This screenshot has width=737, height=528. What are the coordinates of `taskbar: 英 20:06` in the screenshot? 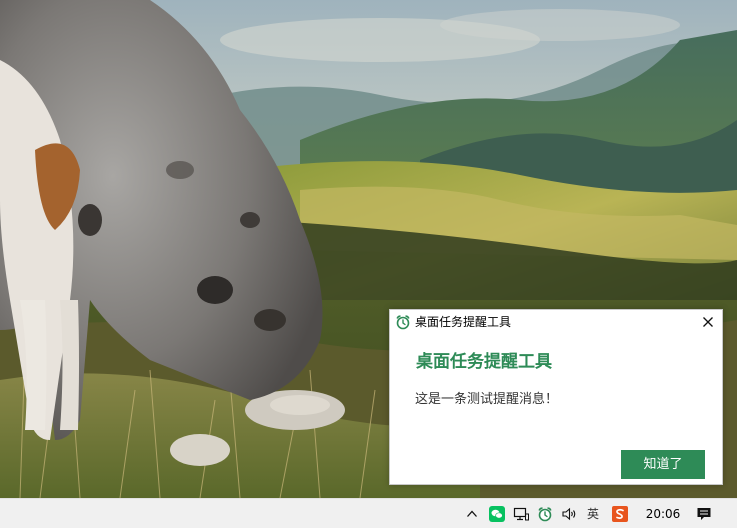 It's located at (368, 513).